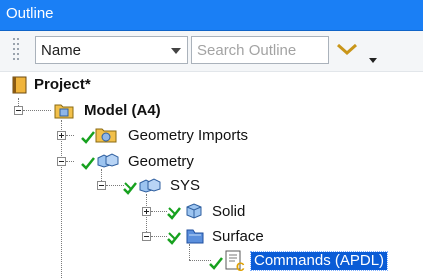 Image resolution: width=423 pixels, height=278 pixels. What do you see at coordinates (240, 266) in the screenshot?
I see `svg-text: C` at bounding box center [240, 266].